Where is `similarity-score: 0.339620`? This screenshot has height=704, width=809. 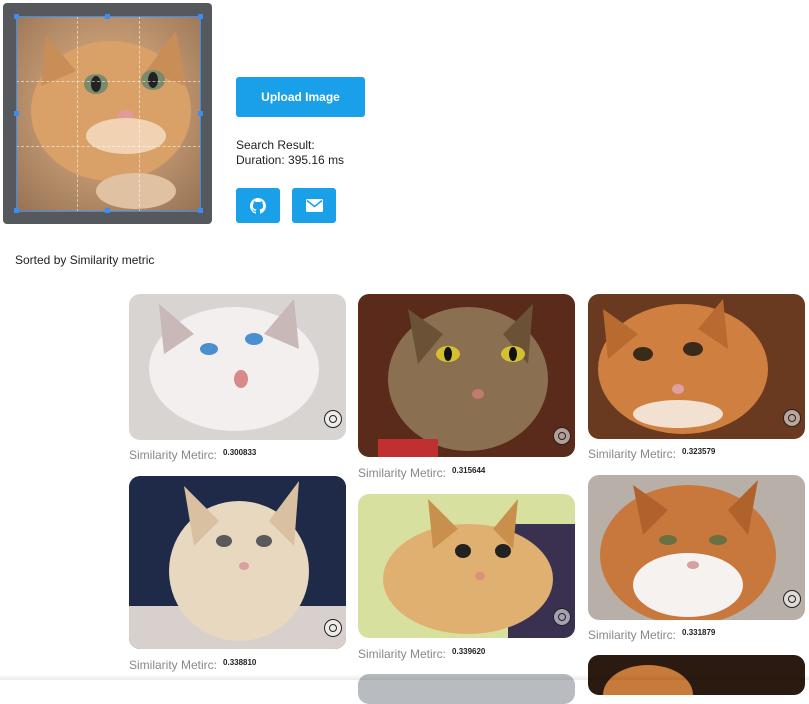
similarity-score: 0.339620 is located at coordinates (469, 651).